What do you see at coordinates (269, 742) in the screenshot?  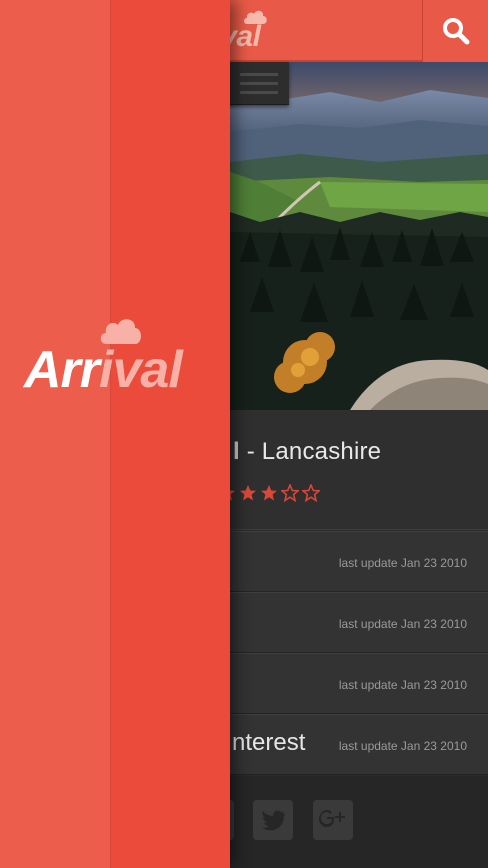 I see `list-item-label: nterest` at bounding box center [269, 742].